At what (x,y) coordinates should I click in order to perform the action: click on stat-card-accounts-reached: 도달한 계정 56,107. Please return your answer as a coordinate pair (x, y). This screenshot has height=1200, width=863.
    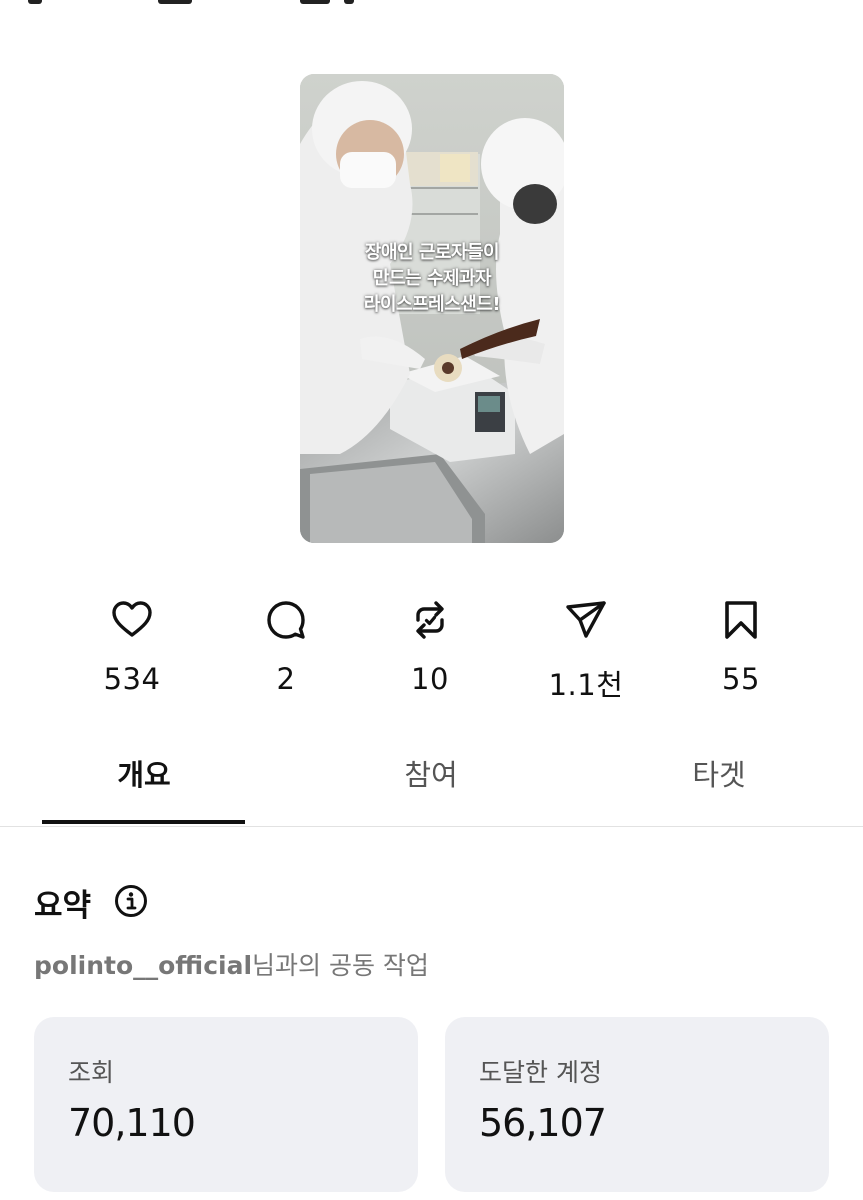
    Looking at the image, I should click on (637, 1104).